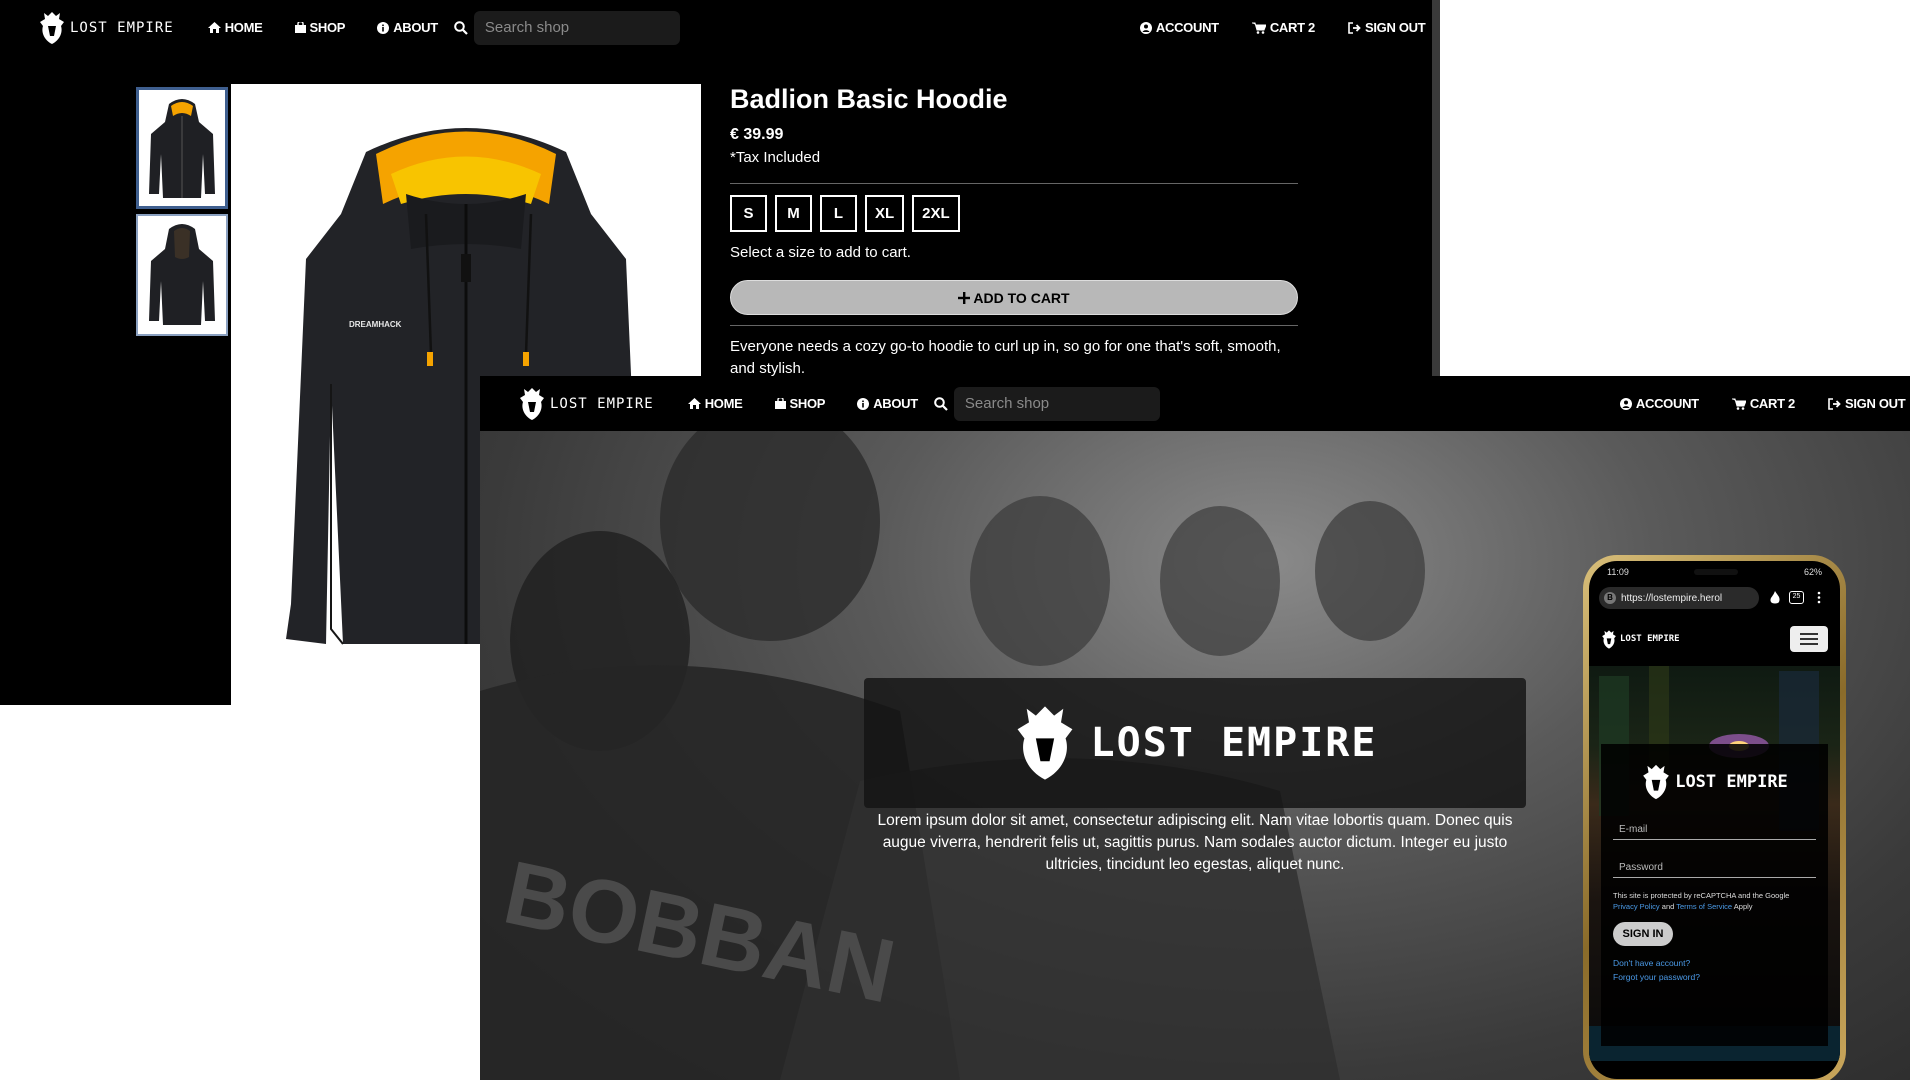 The height and width of the screenshot is (1080, 1920). What do you see at coordinates (1636, 906) in the screenshot?
I see `privacy-policy-link: Privacy Policy` at bounding box center [1636, 906].